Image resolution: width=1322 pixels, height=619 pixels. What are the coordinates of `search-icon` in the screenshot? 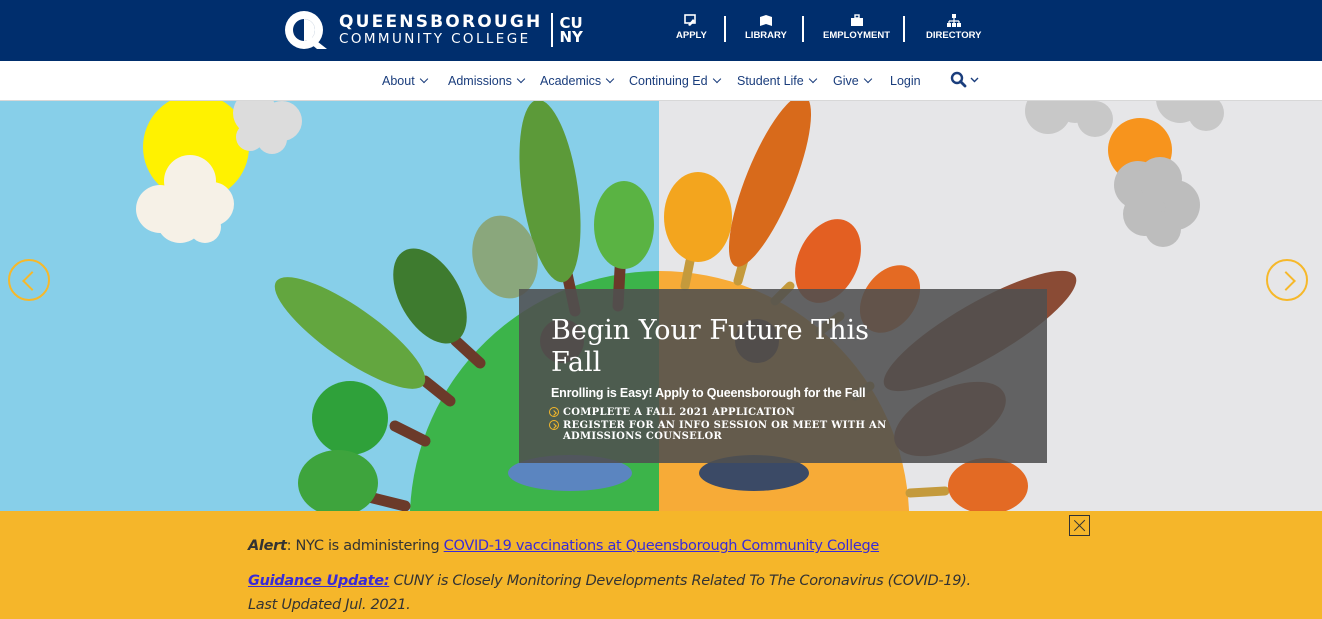 It's located at (958, 79).